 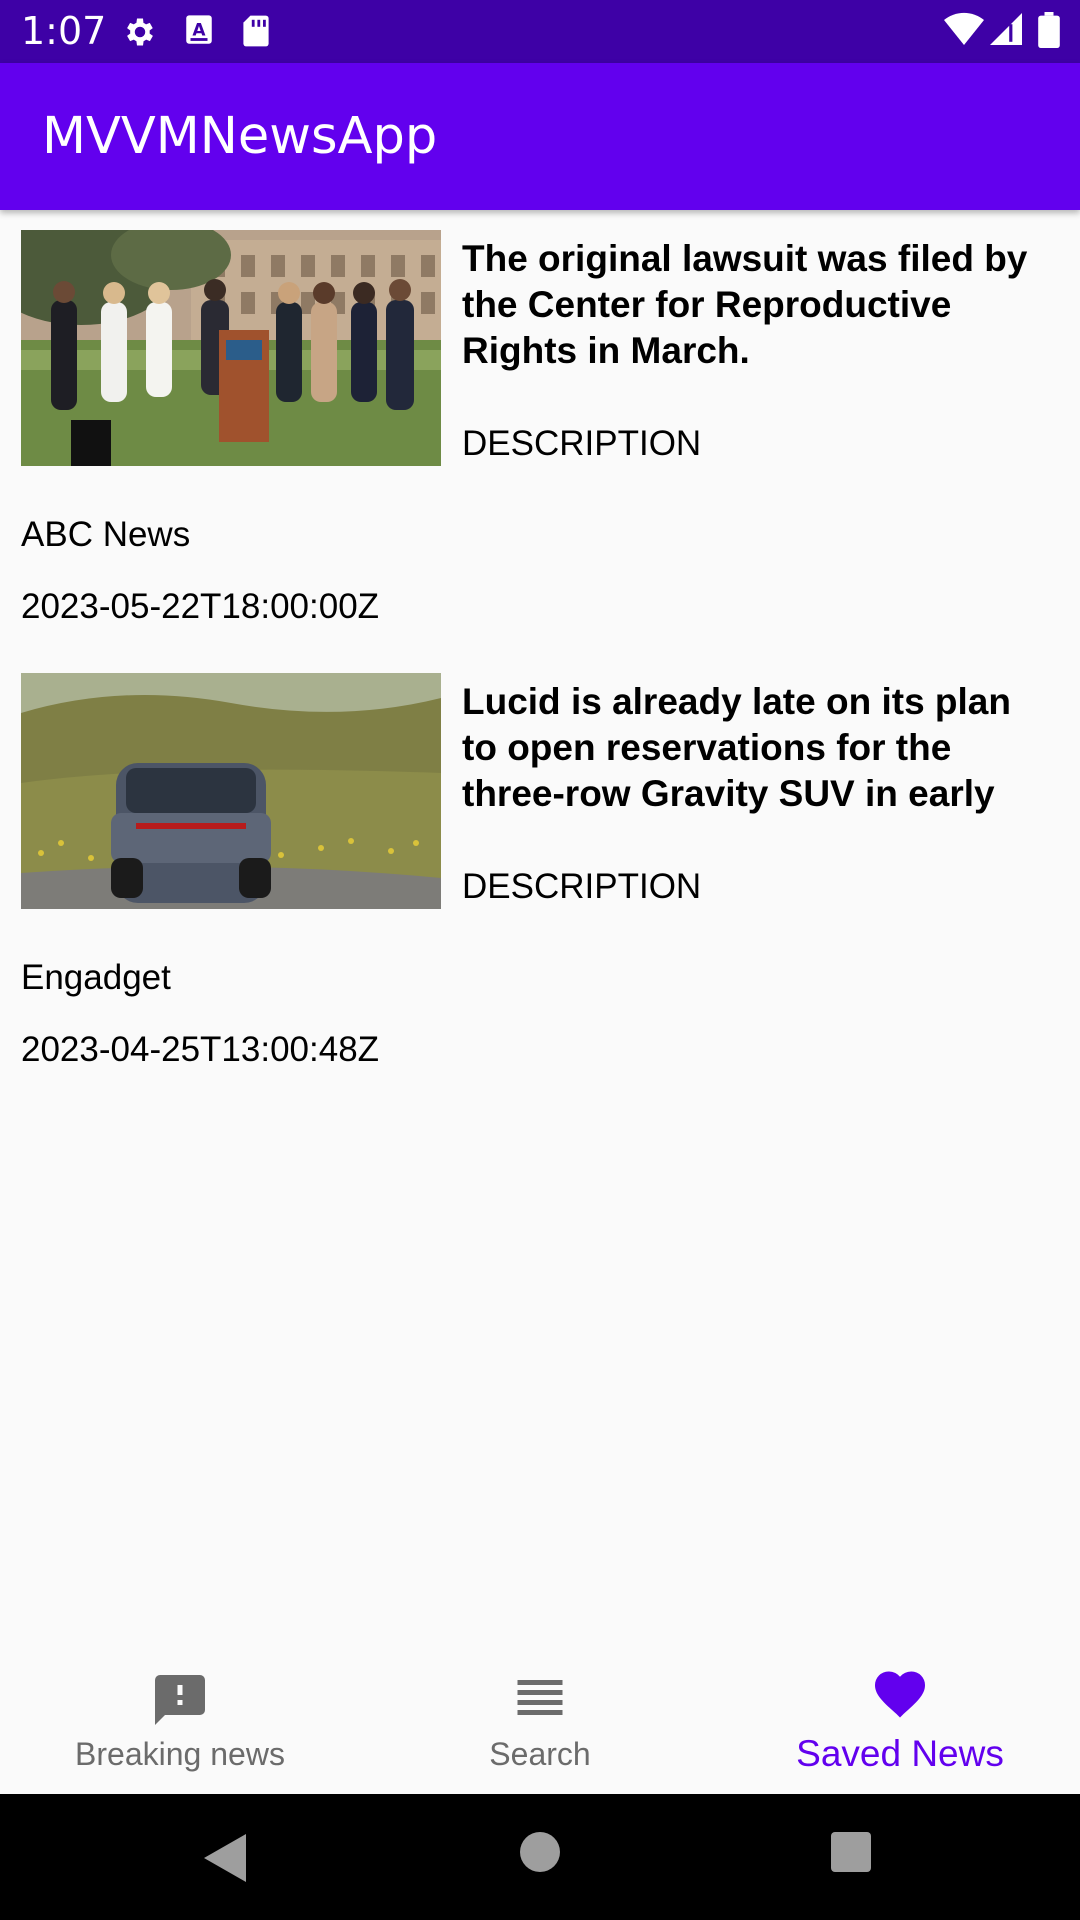 What do you see at coordinates (256, 33) in the screenshot?
I see `sd-card-icon` at bounding box center [256, 33].